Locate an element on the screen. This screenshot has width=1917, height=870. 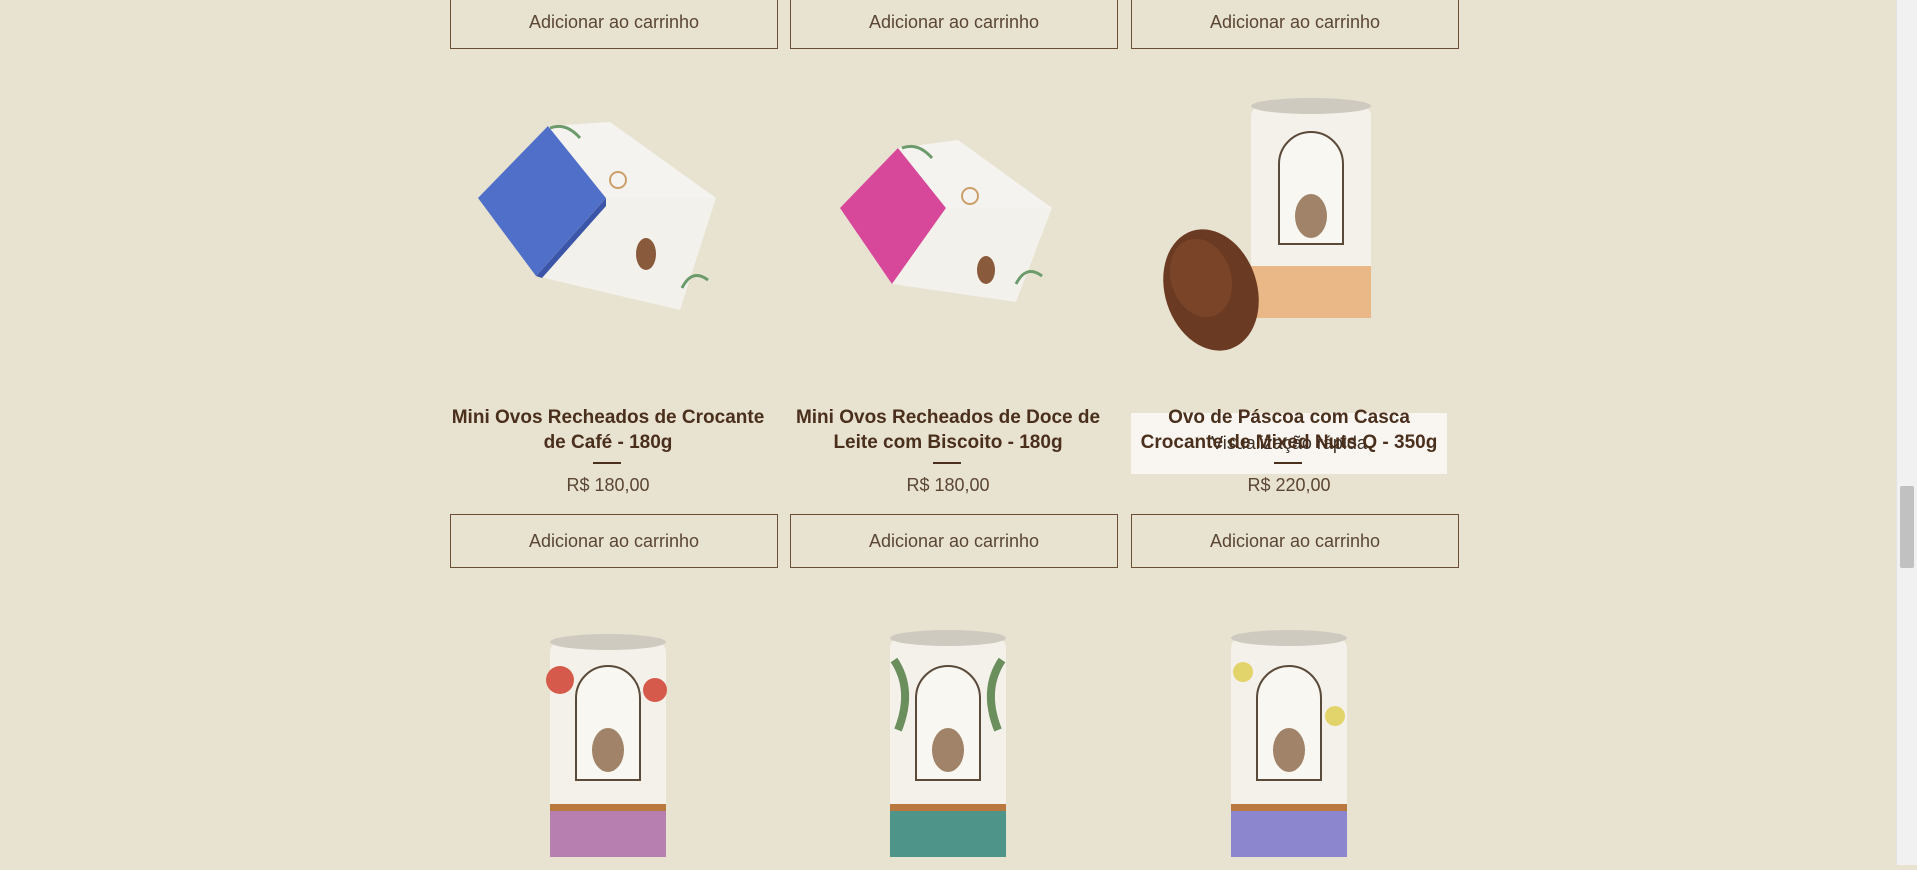
scrollbar-thumb is located at coordinates (1907, 527).